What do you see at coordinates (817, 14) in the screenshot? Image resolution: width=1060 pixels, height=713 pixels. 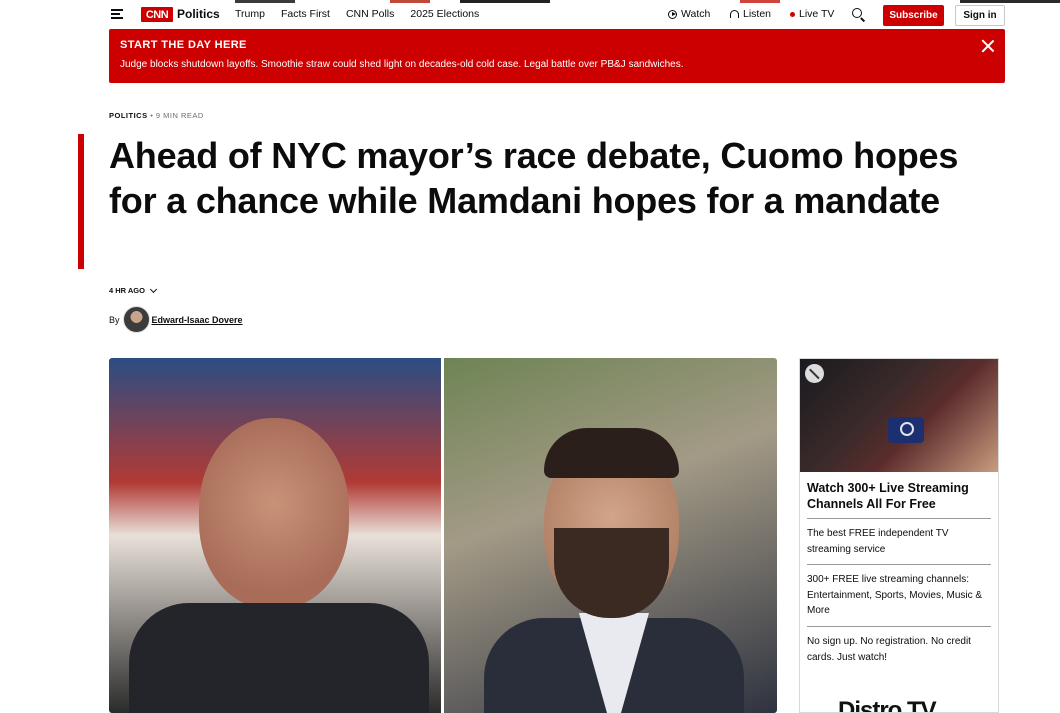 I see `live-tv-label: Live TV` at bounding box center [817, 14].